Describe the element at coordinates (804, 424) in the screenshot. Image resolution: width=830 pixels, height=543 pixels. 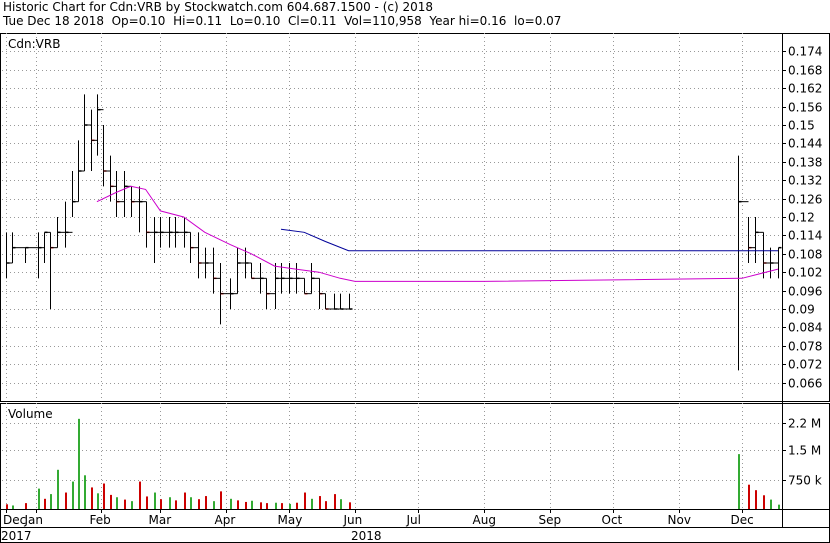
I see `volume-tick-label: 2.2 M` at that location.